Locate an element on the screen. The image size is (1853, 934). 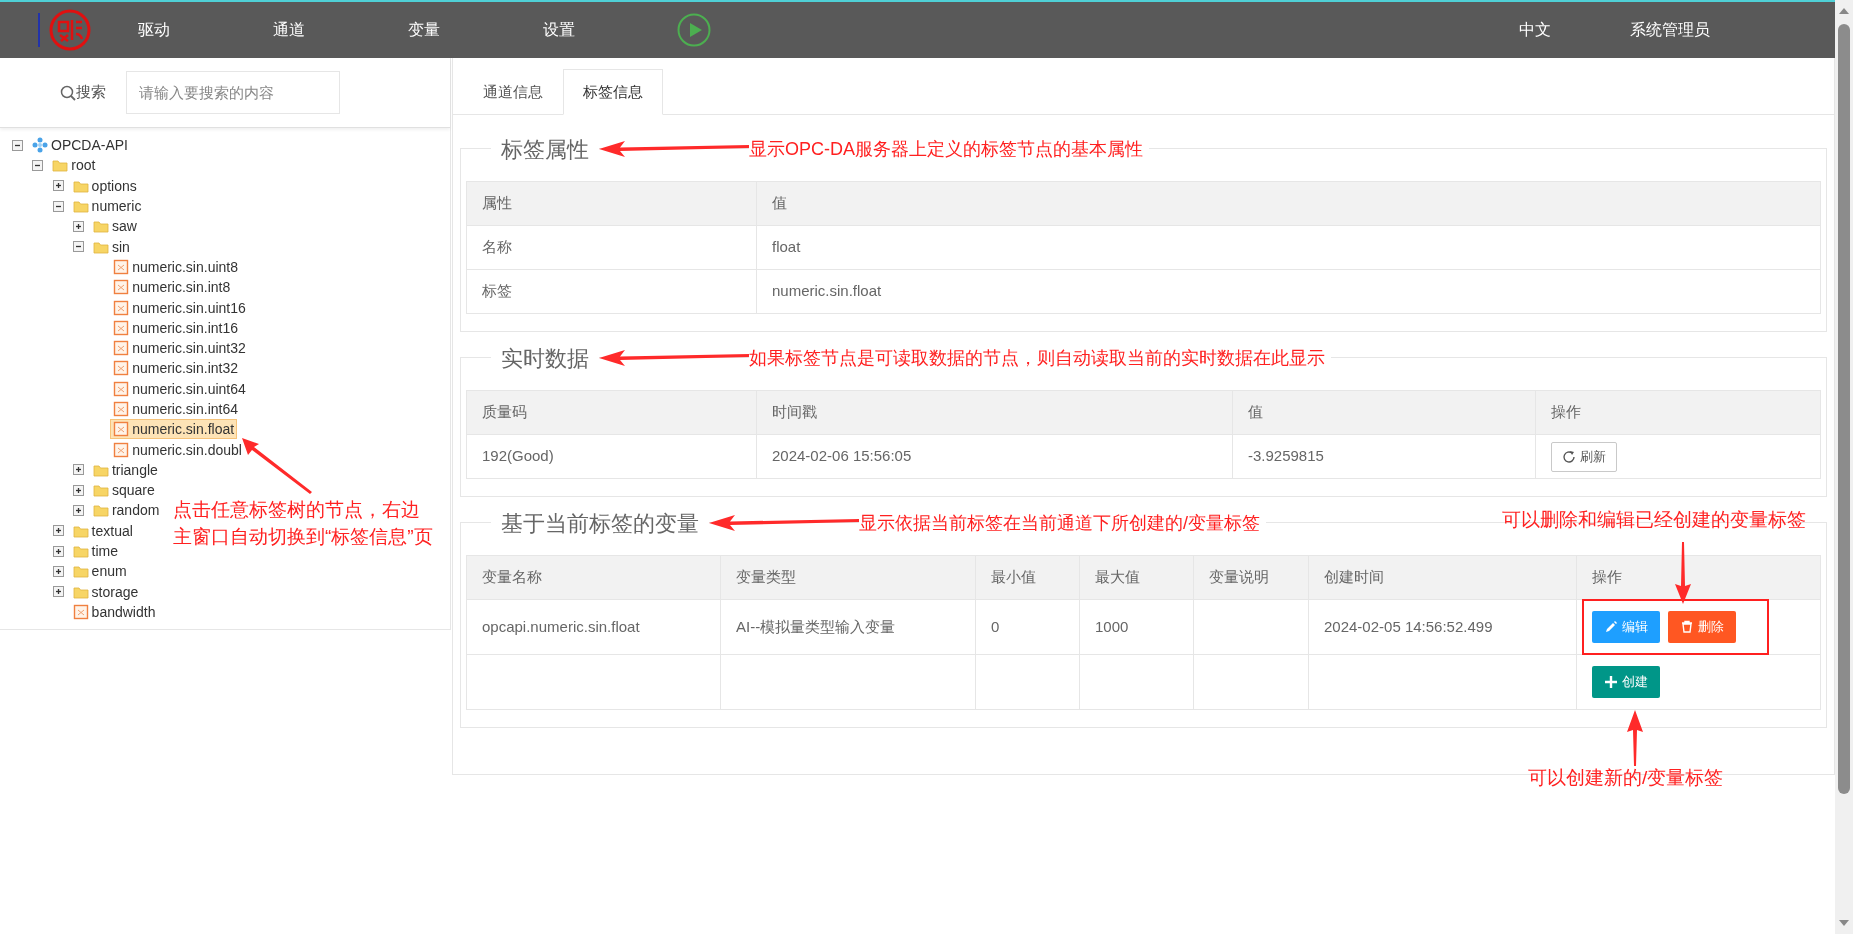
table-cell: 192(Good) is located at coordinates (611, 456).